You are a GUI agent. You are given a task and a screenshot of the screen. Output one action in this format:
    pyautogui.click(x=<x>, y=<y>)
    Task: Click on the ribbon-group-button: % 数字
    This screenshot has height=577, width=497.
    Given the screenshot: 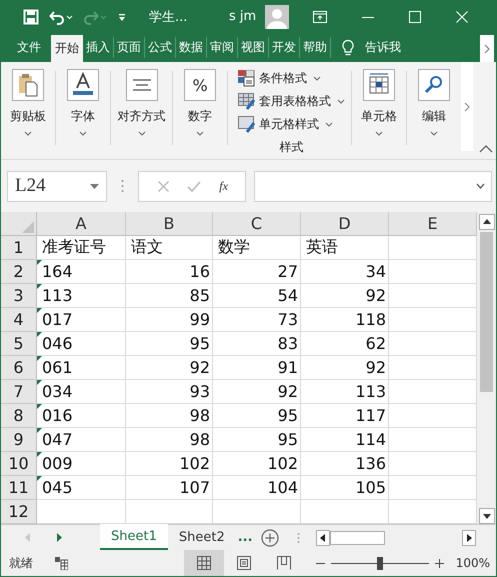 What is the action you would take?
    pyautogui.click(x=200, y=114)
    